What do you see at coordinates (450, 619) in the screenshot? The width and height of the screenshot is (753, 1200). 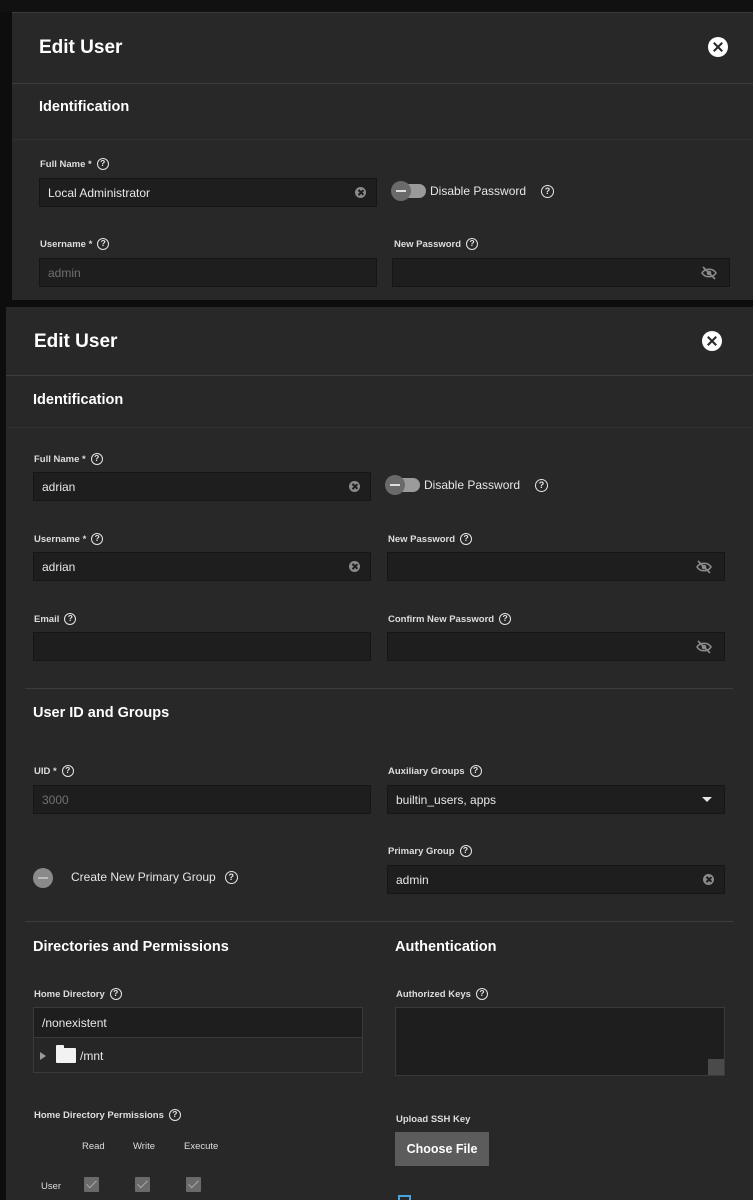 I see `confirm-password-label: Confirm New Password ?` at bounding box center [450, 619].